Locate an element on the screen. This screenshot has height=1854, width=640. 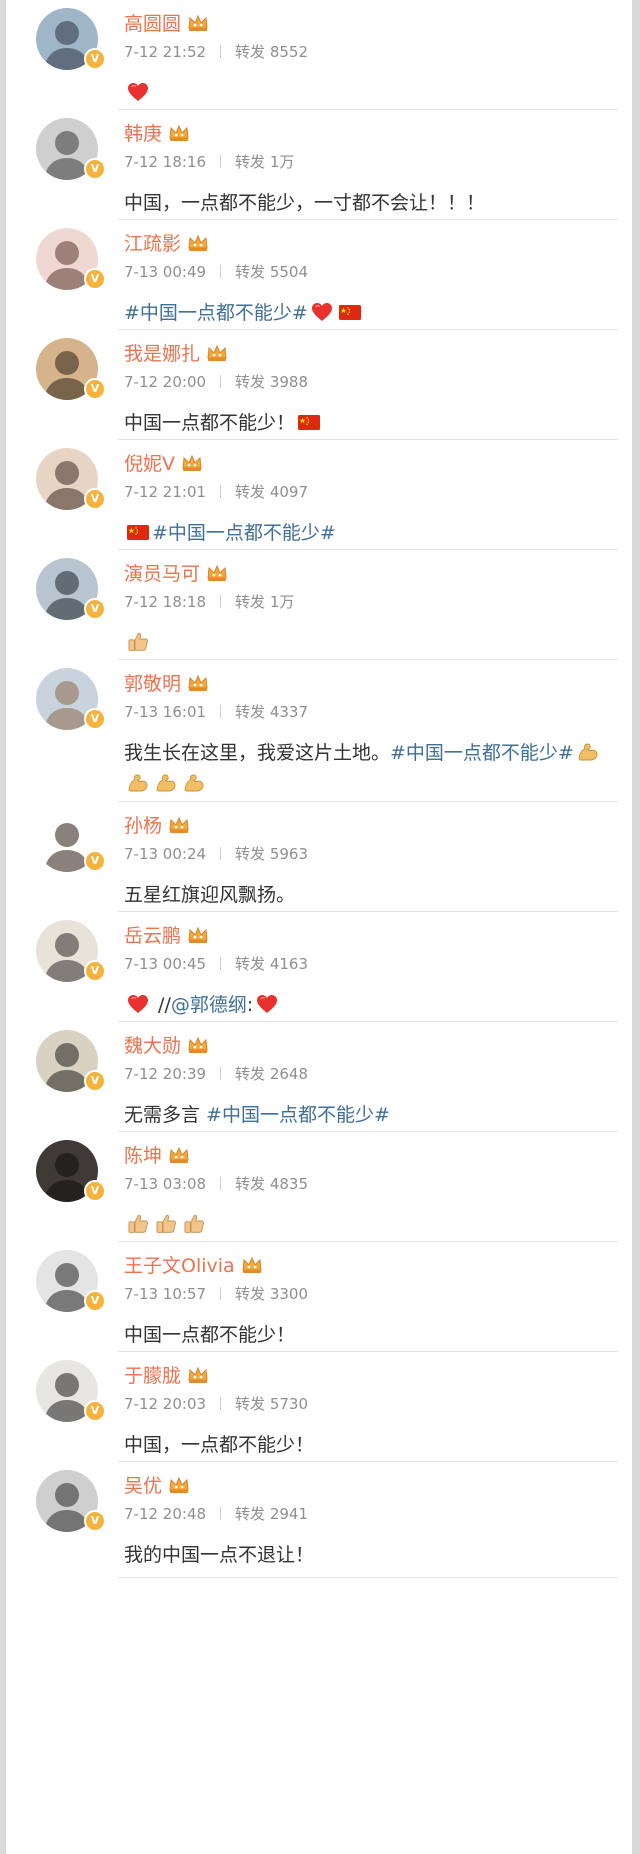
user-name: 我是娜扎 is located at coordinates (176, 354).